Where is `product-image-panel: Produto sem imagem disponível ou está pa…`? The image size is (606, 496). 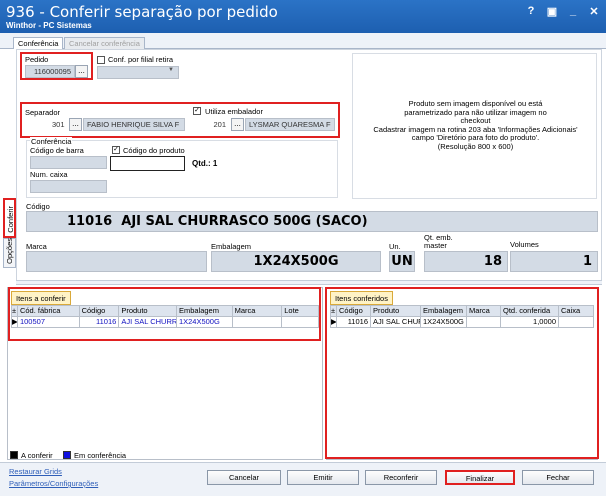
product-image-panel: Produto sem imagem disponível ou está pa… is located at coordinates (474, 126).